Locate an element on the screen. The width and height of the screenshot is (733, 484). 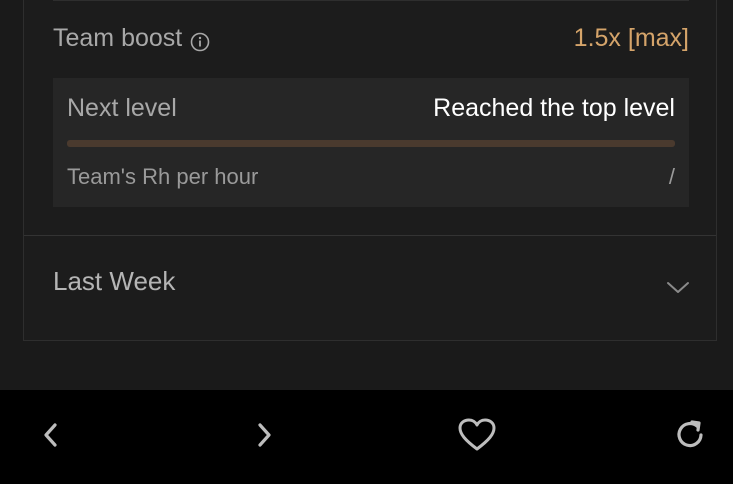
chevron-right-icon is located at coordinates (264, 435).